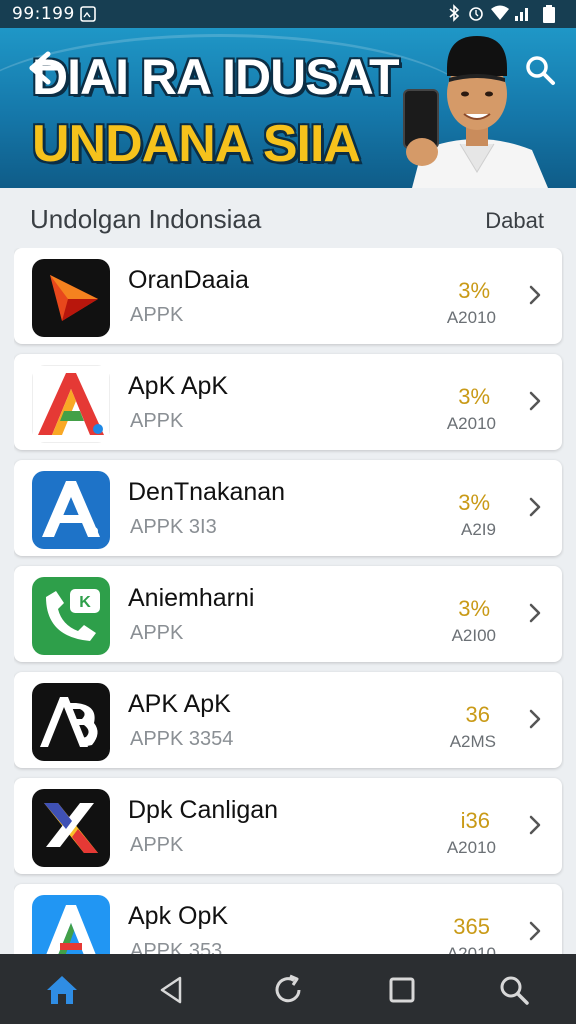  What do you see at coordinates (182, 739) in the screenshot?
I see `app-subtitle: APPK 3354` at bounding box center [182, 739].